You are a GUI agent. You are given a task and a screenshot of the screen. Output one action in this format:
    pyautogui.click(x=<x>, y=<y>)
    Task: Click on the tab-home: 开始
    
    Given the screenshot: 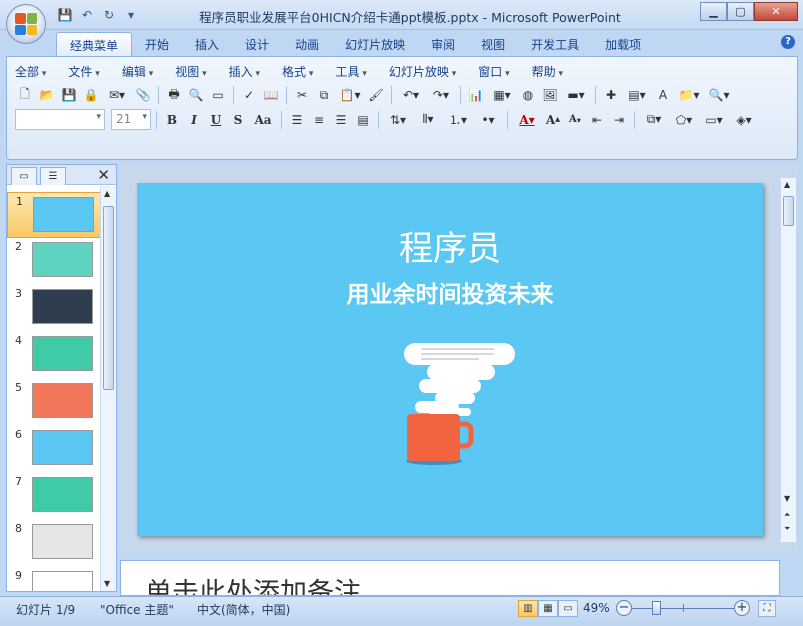 What is the action you would take?
    pyautogui.click(x=157, y=44)
    